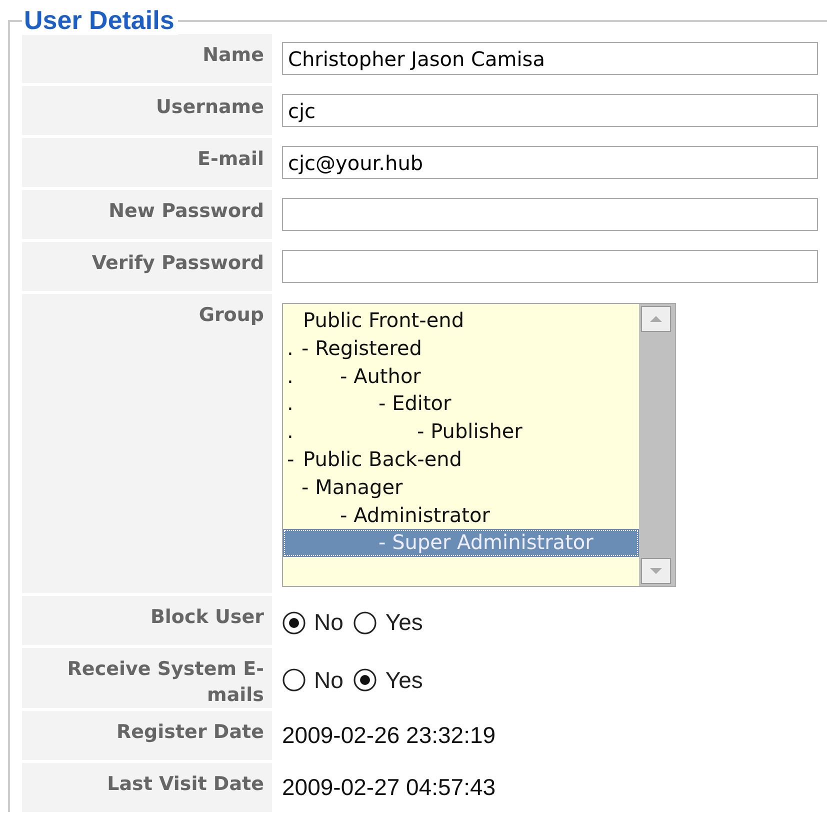 Image resolution: width=827 pixels, height=830 pixels. I want to click on field-label: New Password, so click(147, 214).